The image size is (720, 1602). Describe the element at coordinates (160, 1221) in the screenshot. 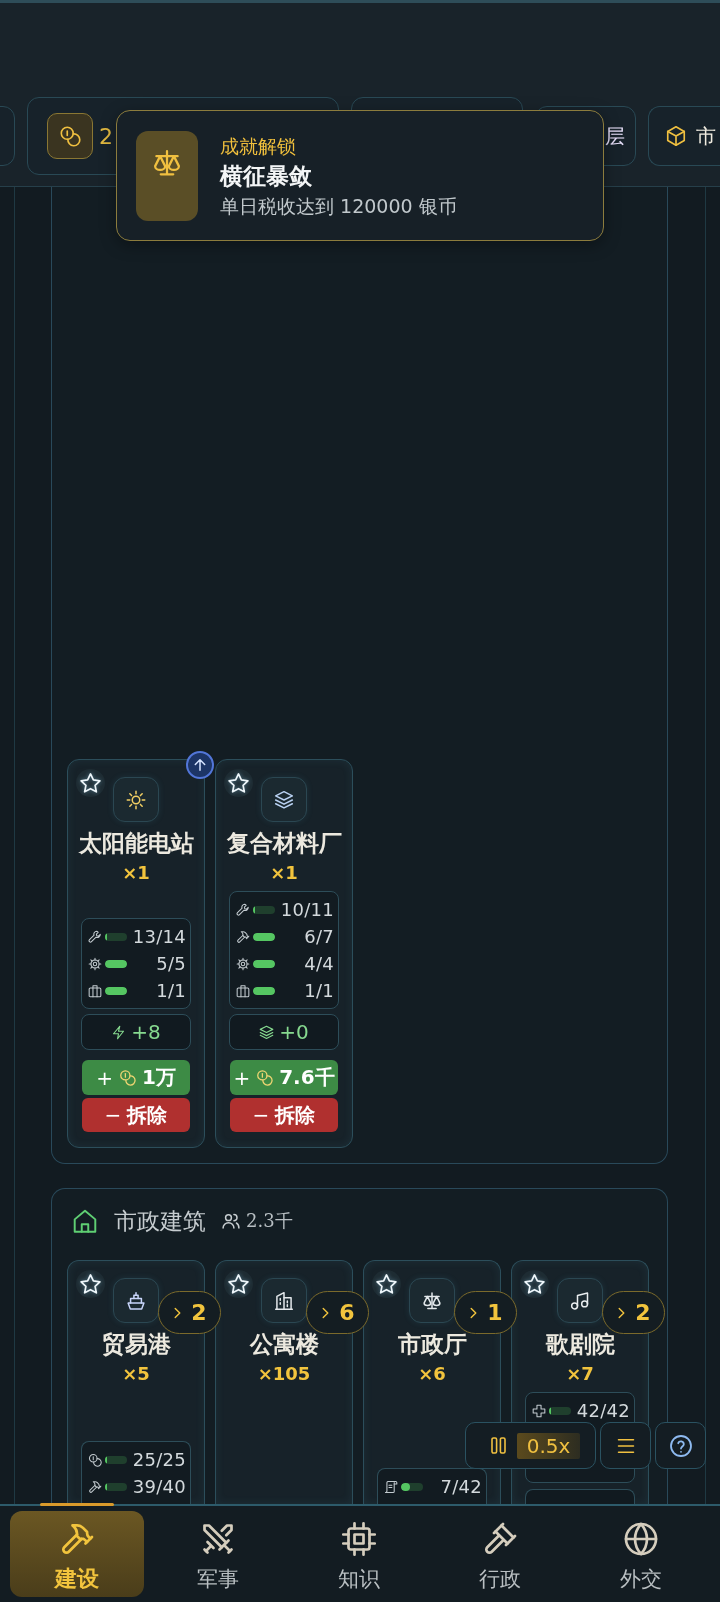

I see `section-title: 市政建筑` at that location.